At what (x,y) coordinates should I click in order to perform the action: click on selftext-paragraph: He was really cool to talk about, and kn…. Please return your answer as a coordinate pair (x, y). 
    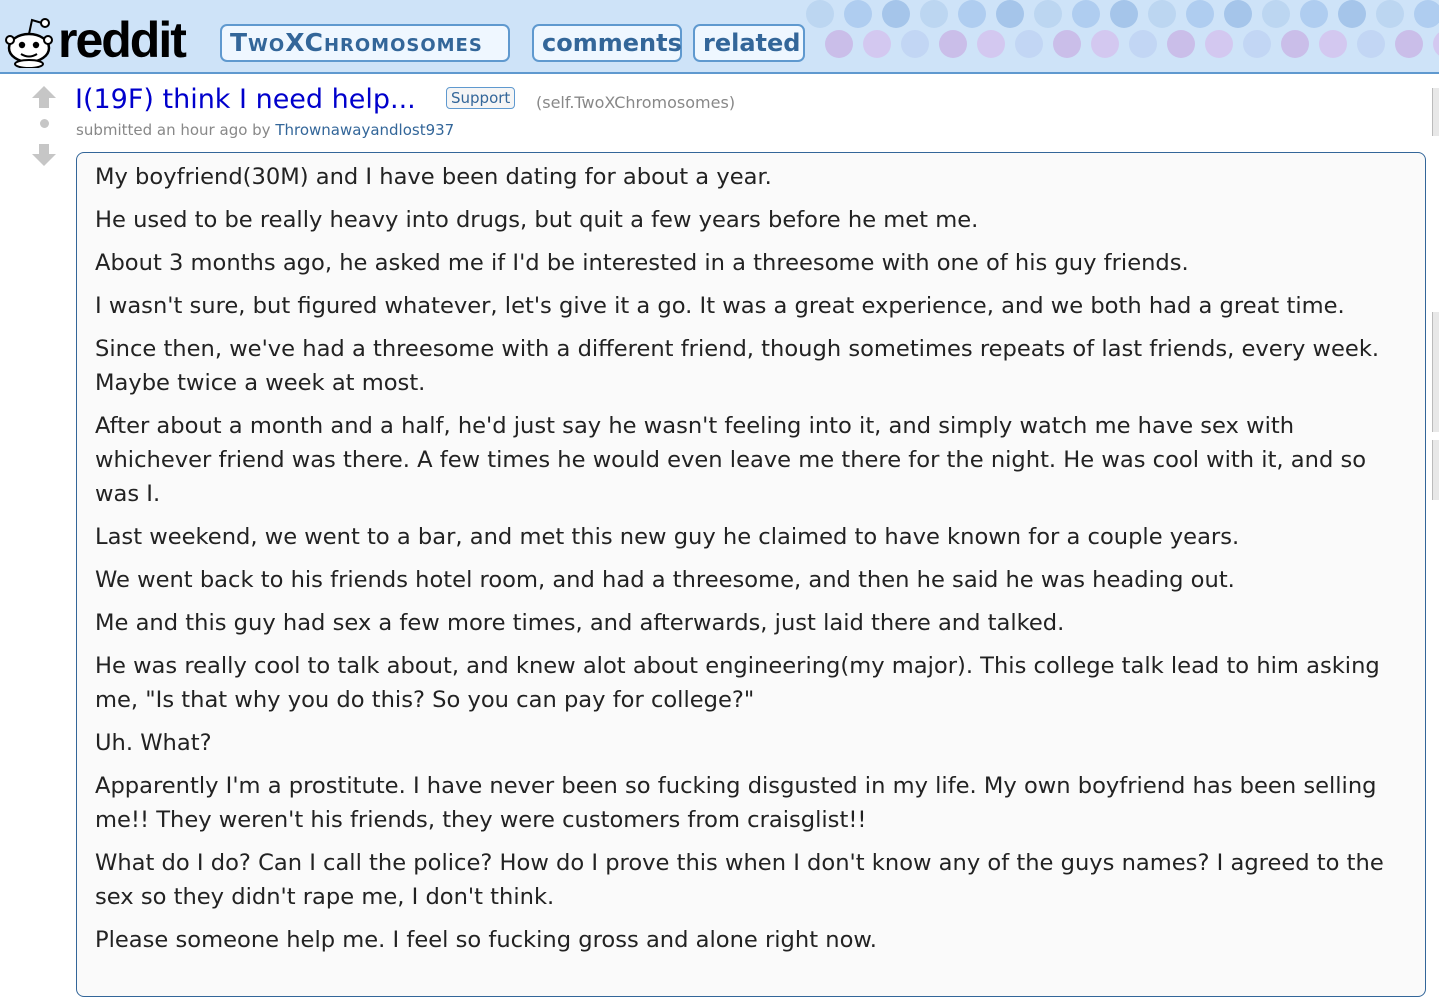
    Looking at the image, I should click on (737, 683).